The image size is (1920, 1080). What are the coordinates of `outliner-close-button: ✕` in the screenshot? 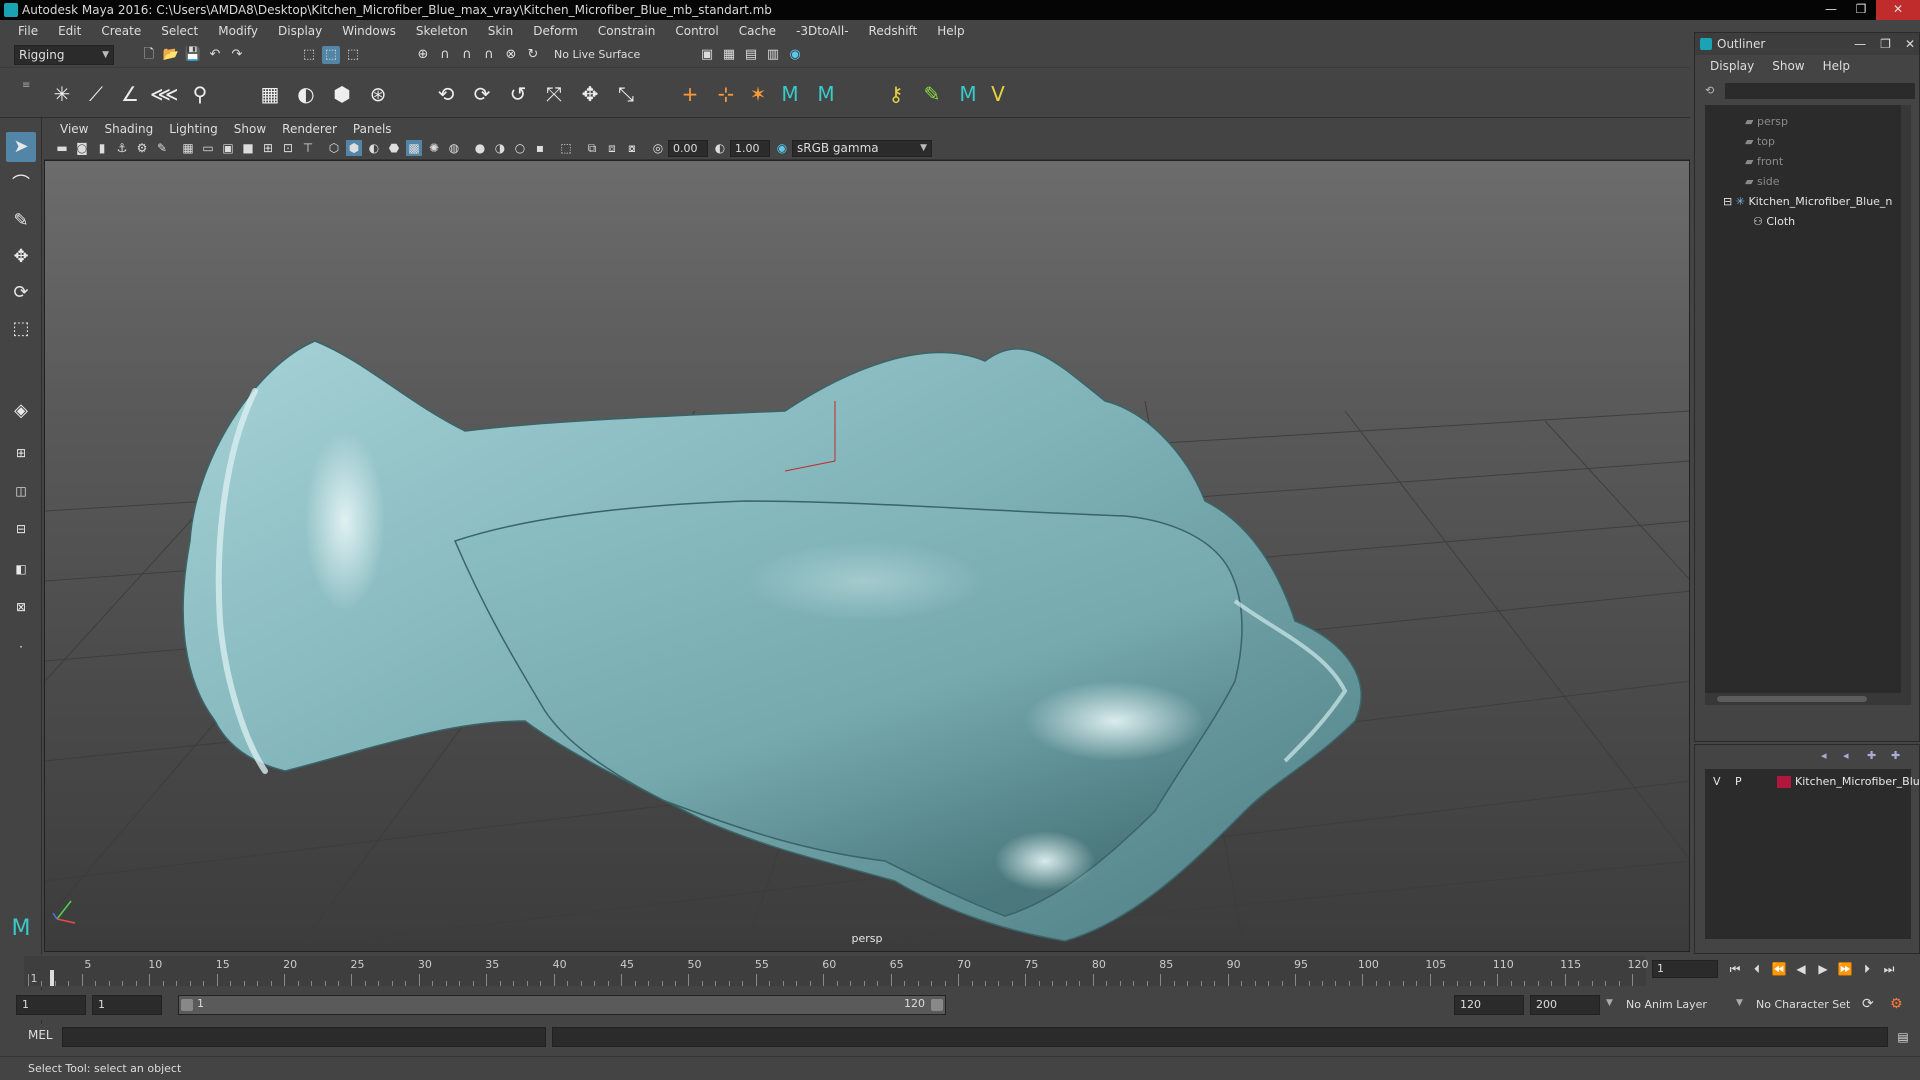 It's located at (1910, 44).